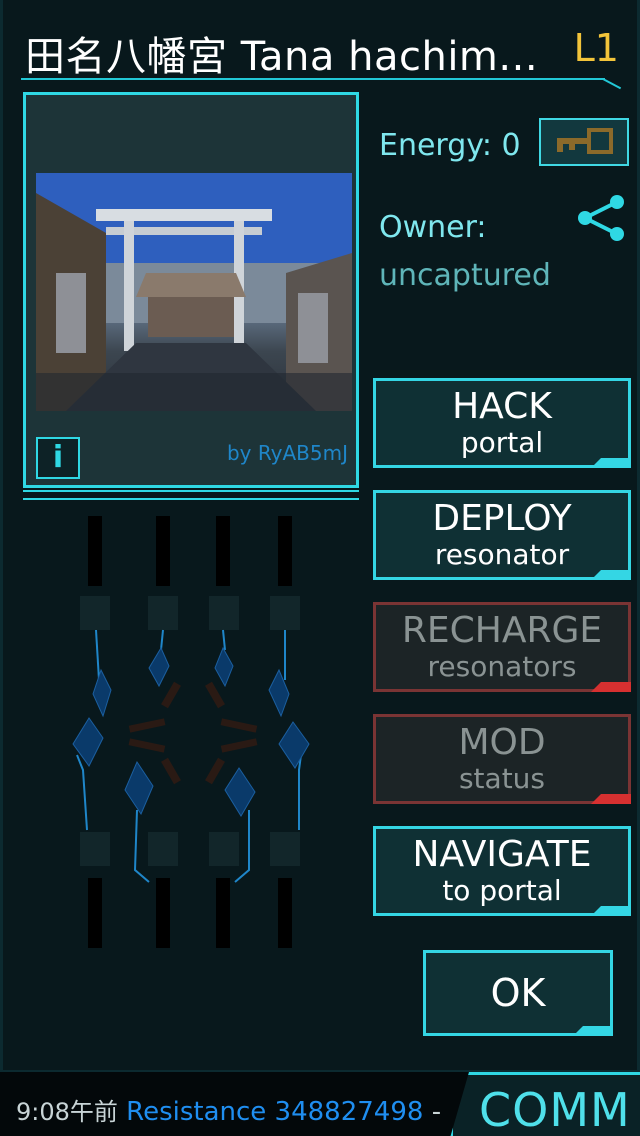 This screenshot has height=1136, width=640. I want to click on deploy-resonator-button: DEPLOY resonator, so click(502, 535).